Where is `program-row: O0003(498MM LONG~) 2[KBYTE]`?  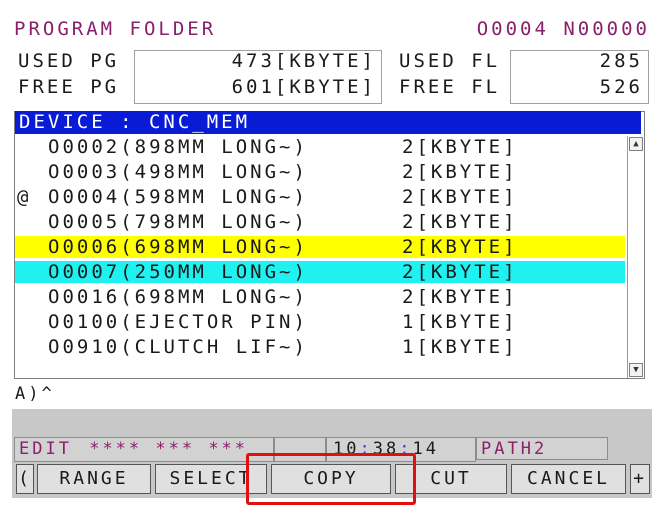
program-row: O0003(498MM LONG~) 2[KBYTE] is located at coordinates (320, 172).